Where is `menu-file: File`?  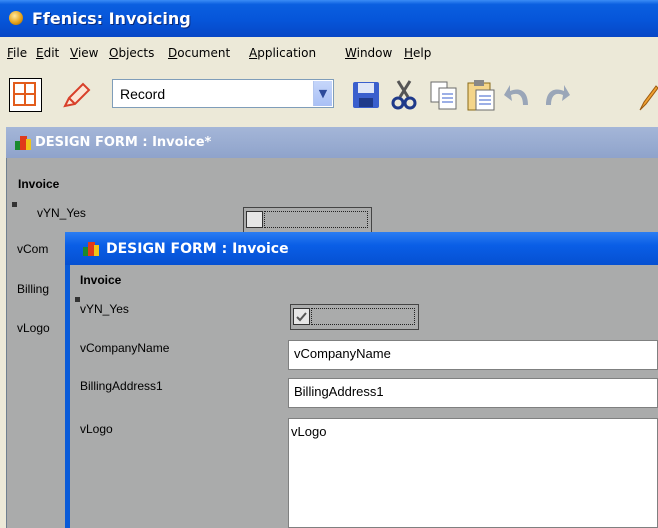 menu-file: File is located at coordinates (17, 53).